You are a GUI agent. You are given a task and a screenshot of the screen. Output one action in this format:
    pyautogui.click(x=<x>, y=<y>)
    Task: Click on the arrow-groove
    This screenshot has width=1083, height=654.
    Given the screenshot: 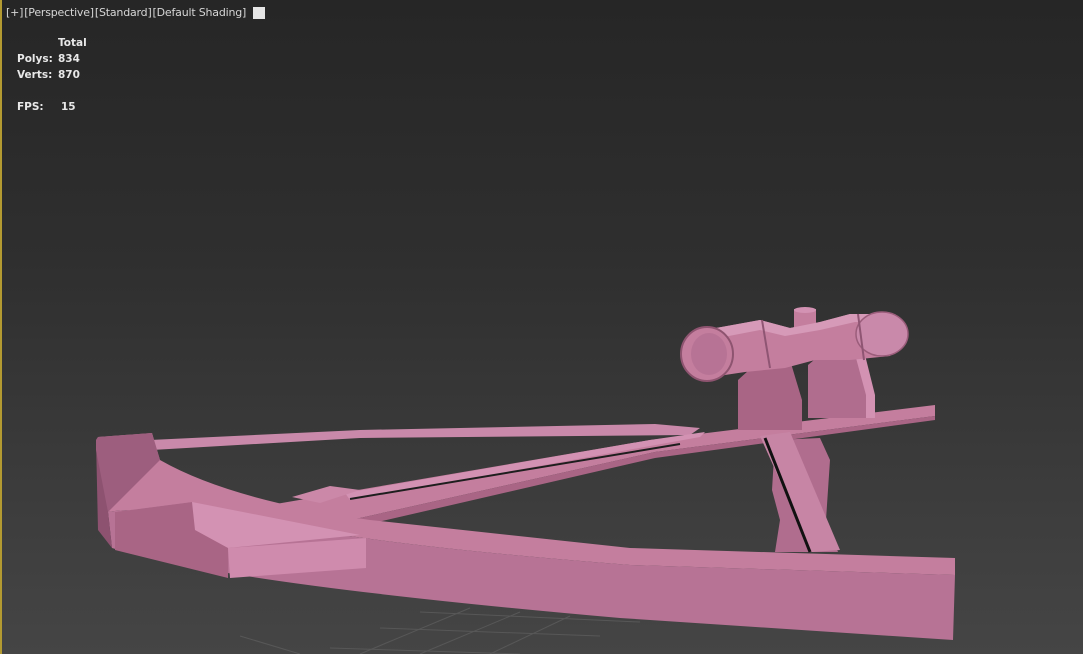 What is the action you would take?
    pyautogui.click(x=525, y=466)
    